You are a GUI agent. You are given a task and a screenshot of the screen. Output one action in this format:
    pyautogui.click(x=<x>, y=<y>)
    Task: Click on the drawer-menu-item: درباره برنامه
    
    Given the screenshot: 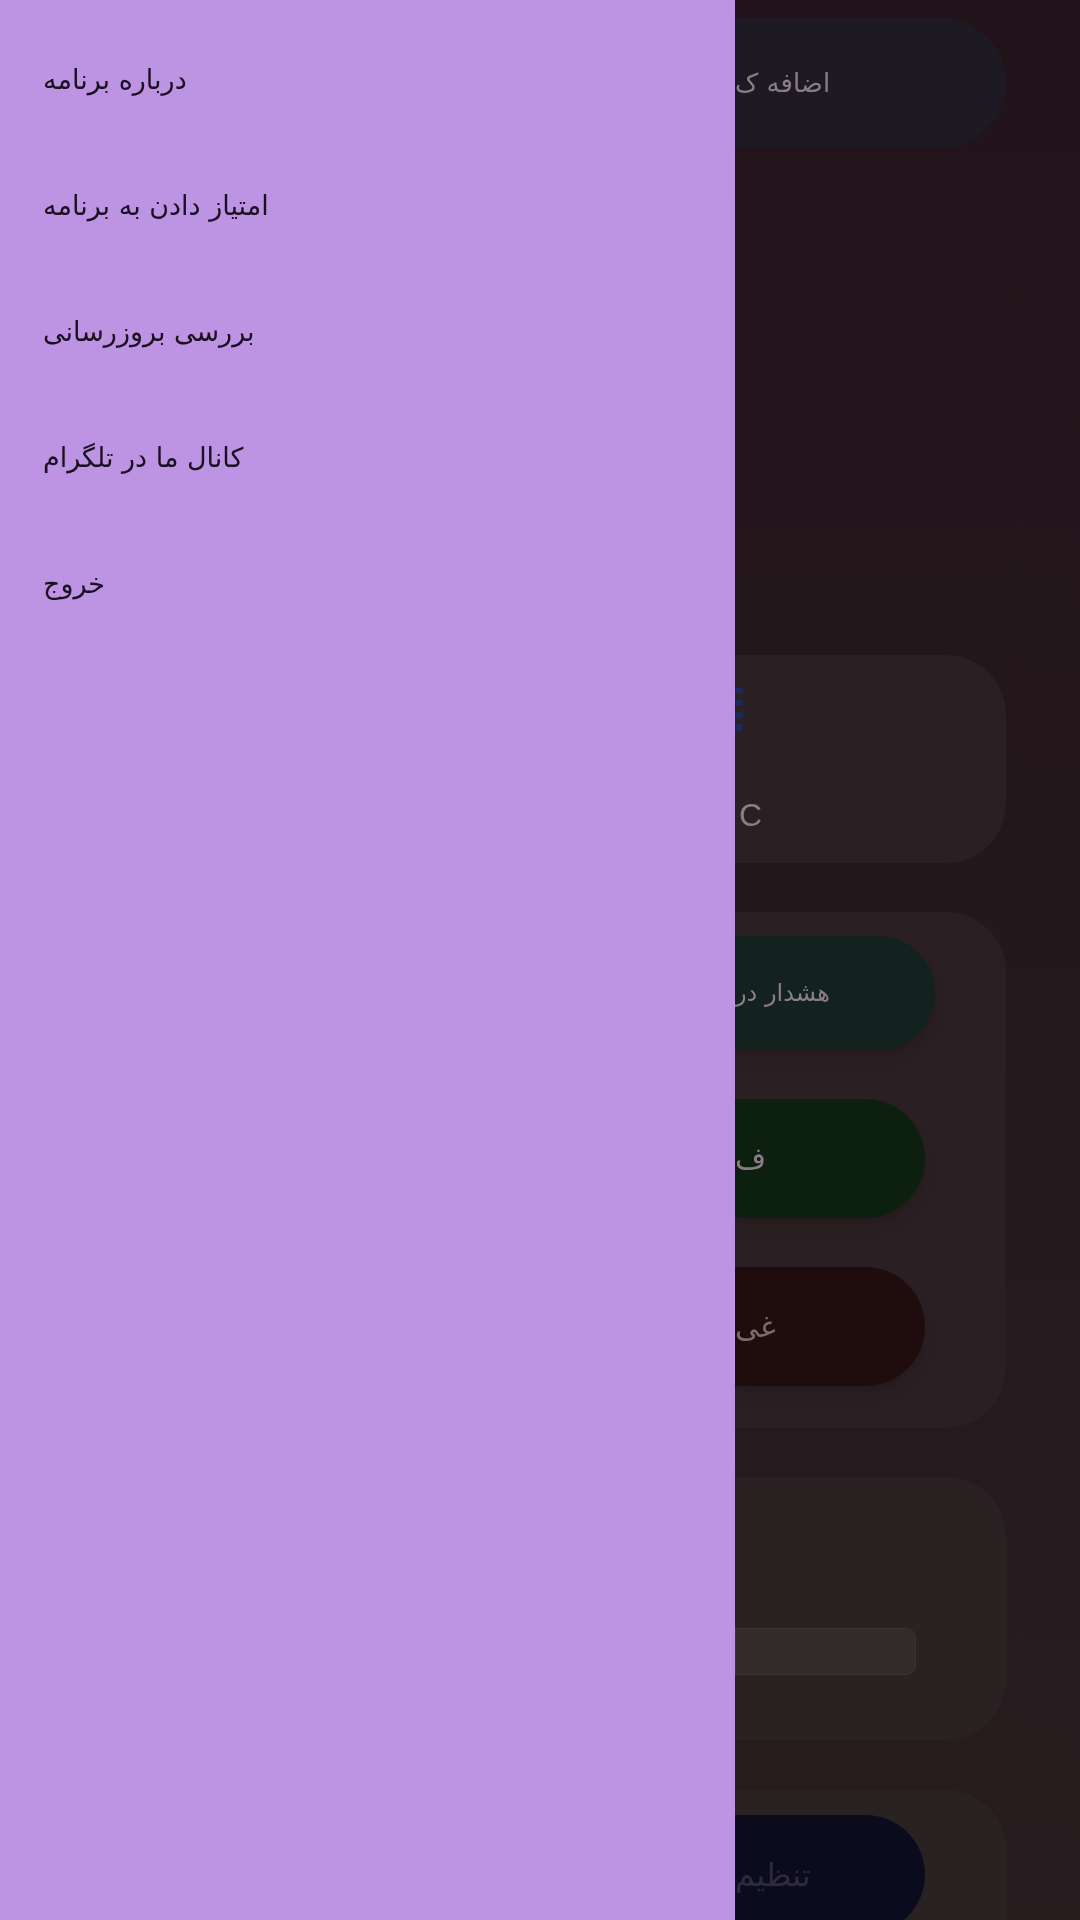 What is the action you would take?
    pyautogui.click(x=115, y=80)
    